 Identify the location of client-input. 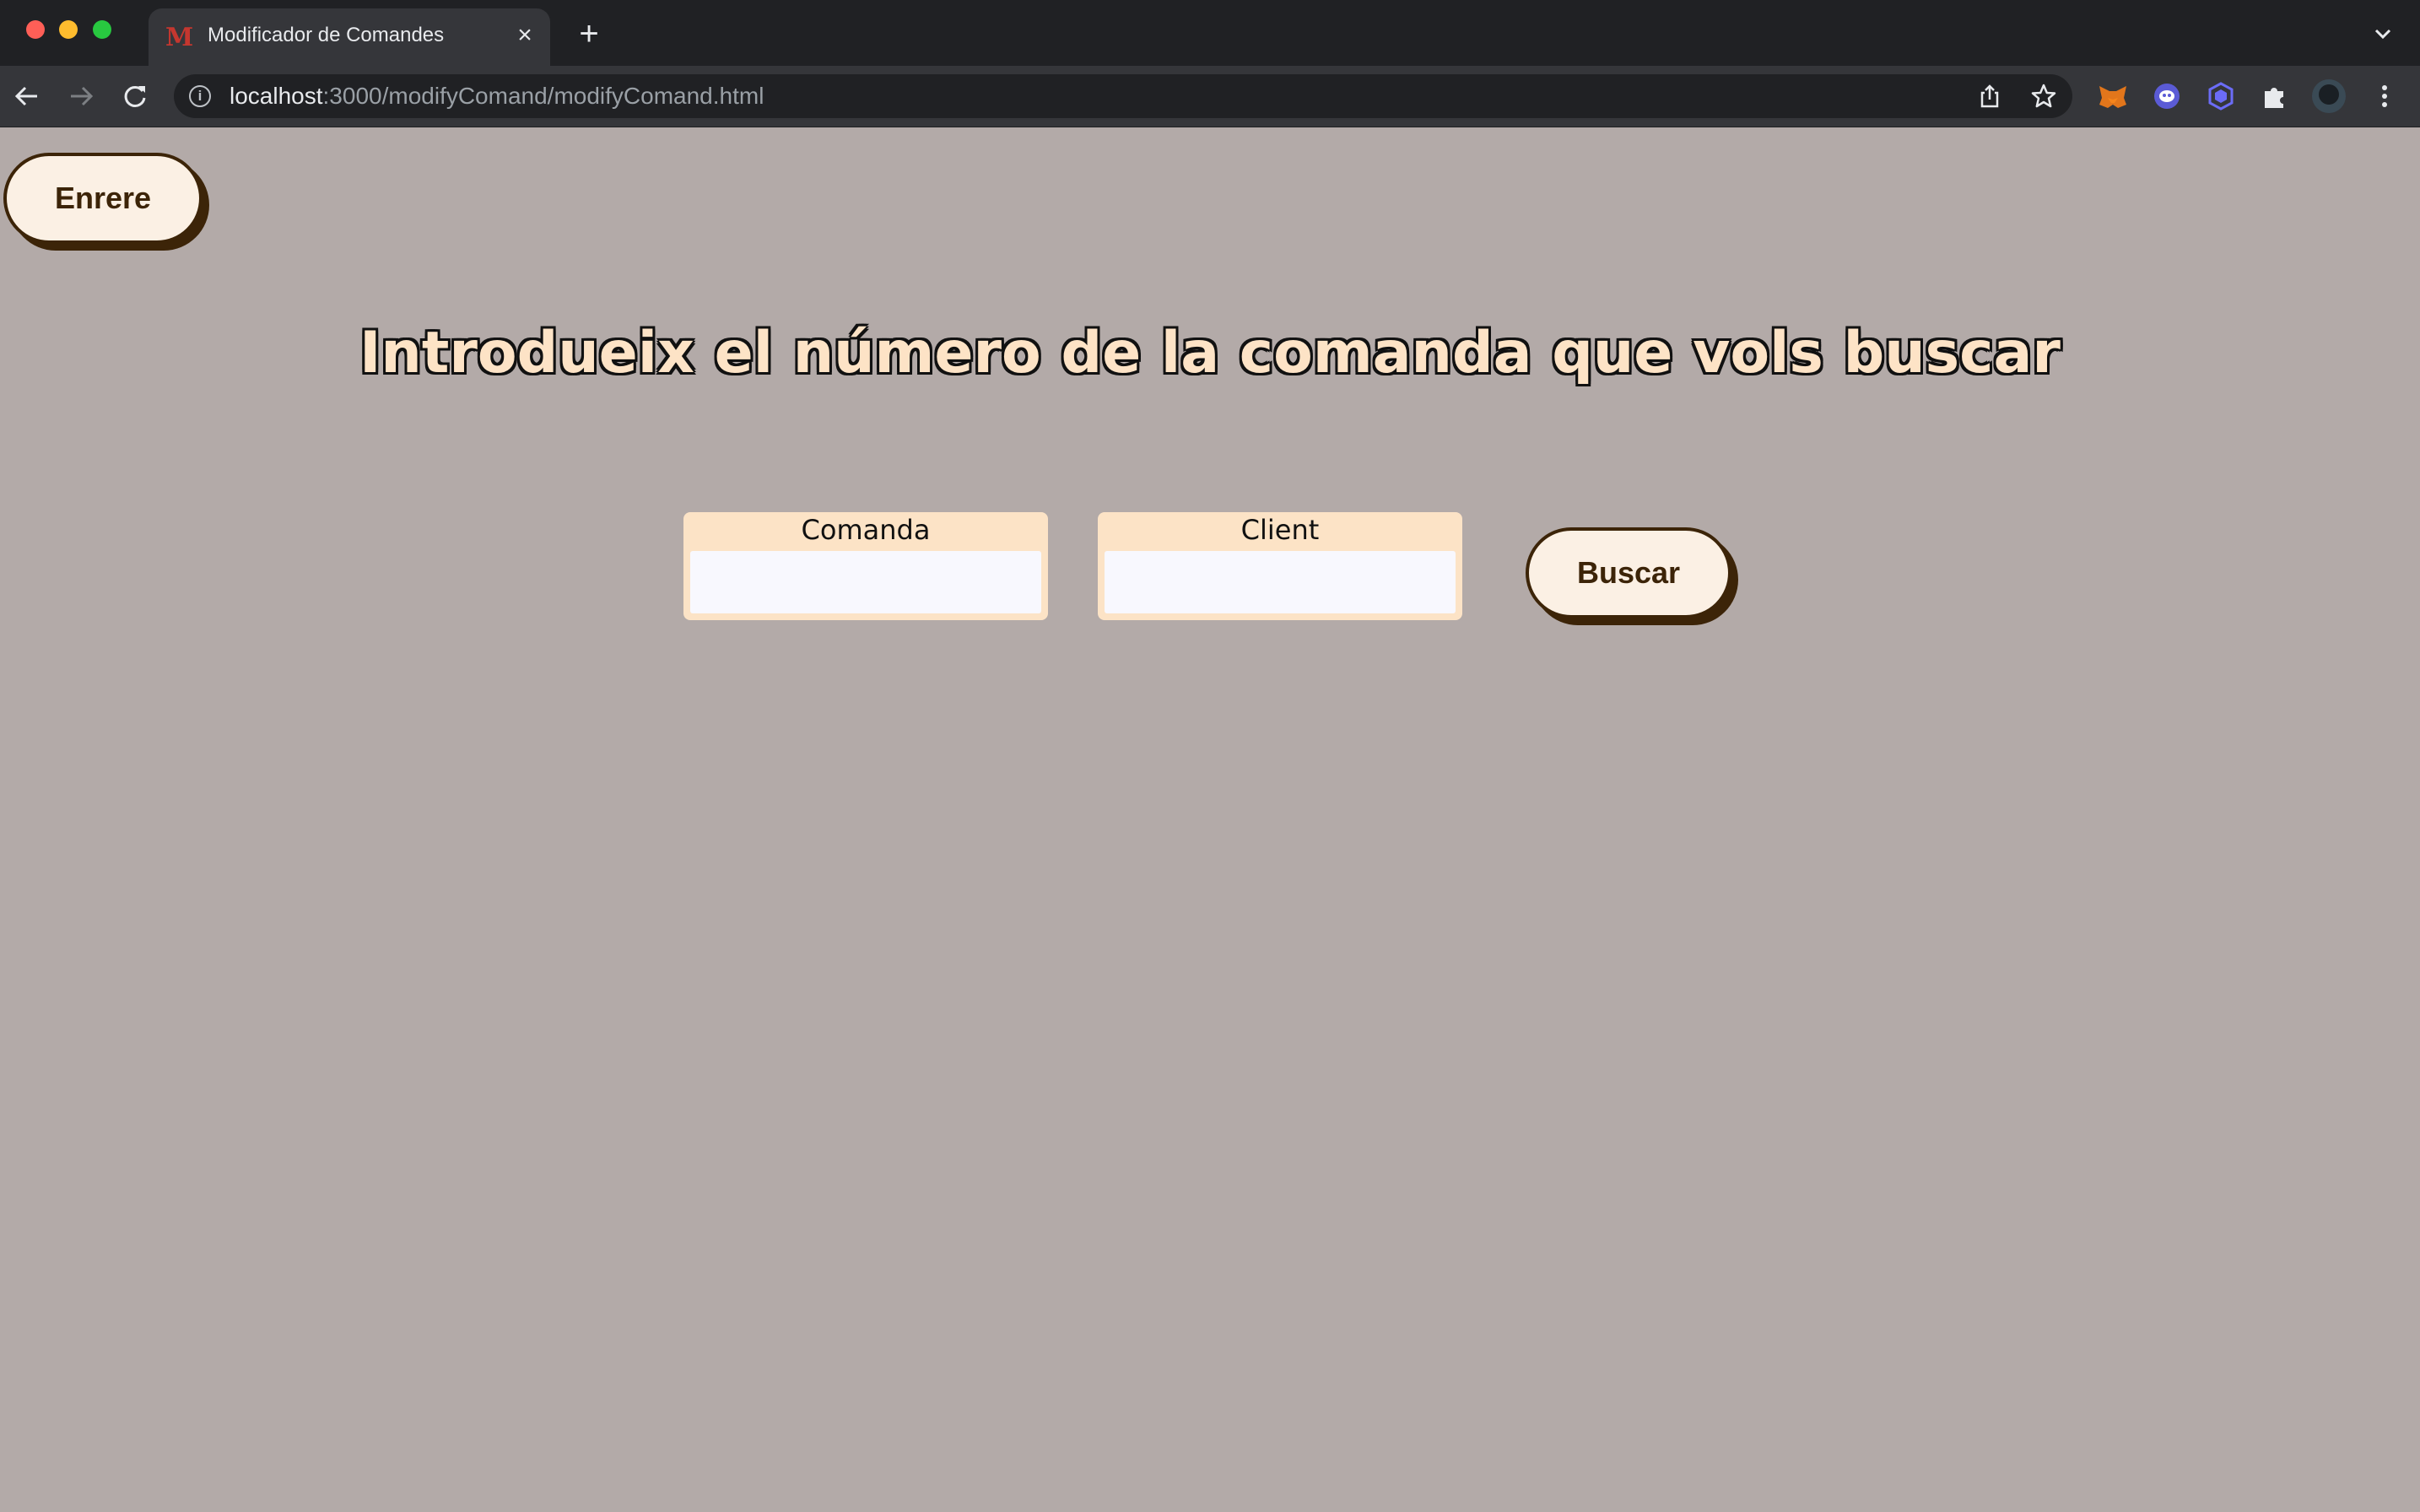
(1280, 582).